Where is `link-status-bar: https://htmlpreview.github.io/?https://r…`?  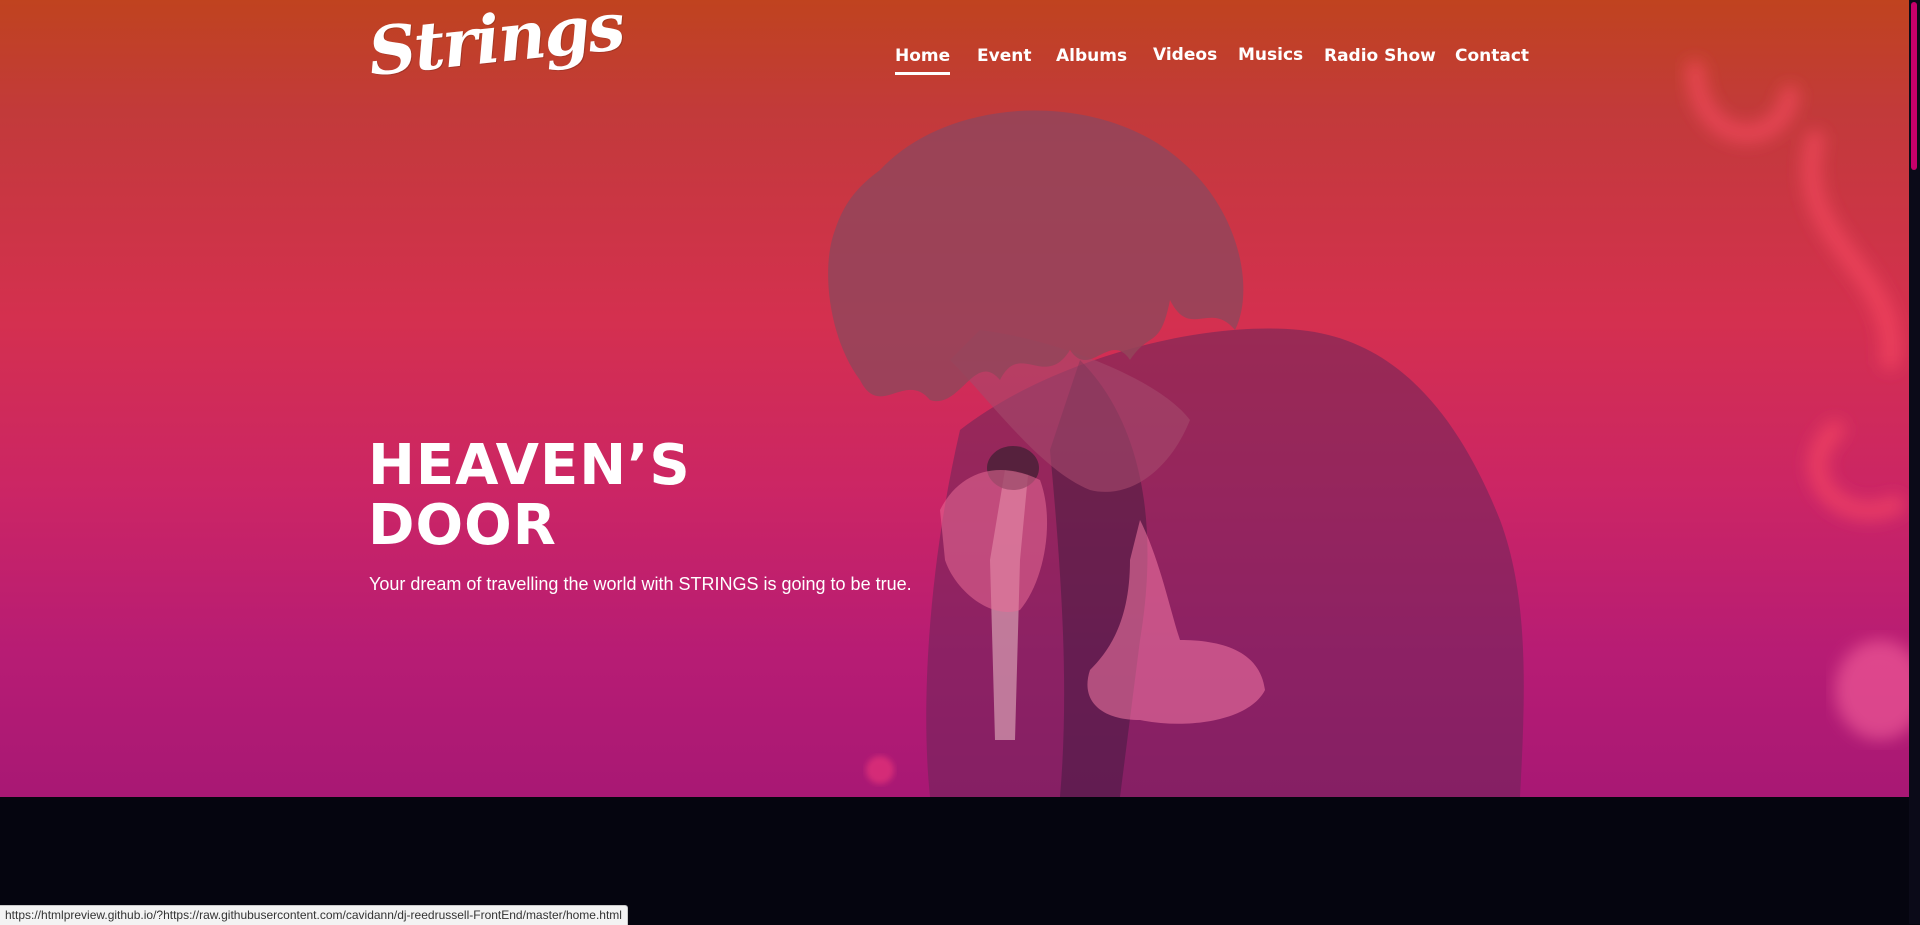
link-status-bar: https://htmlpreview.github.io/?https://r… is located at coordinates (314, 915).